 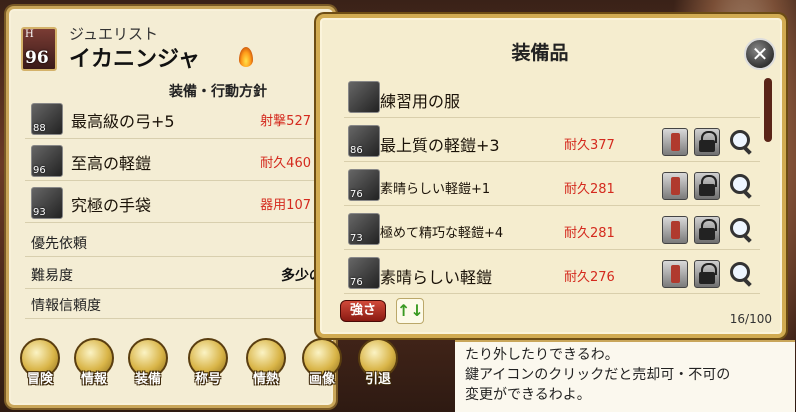 I want to click on sort-order-icon: ↑↓, so click(x=410, y=311).